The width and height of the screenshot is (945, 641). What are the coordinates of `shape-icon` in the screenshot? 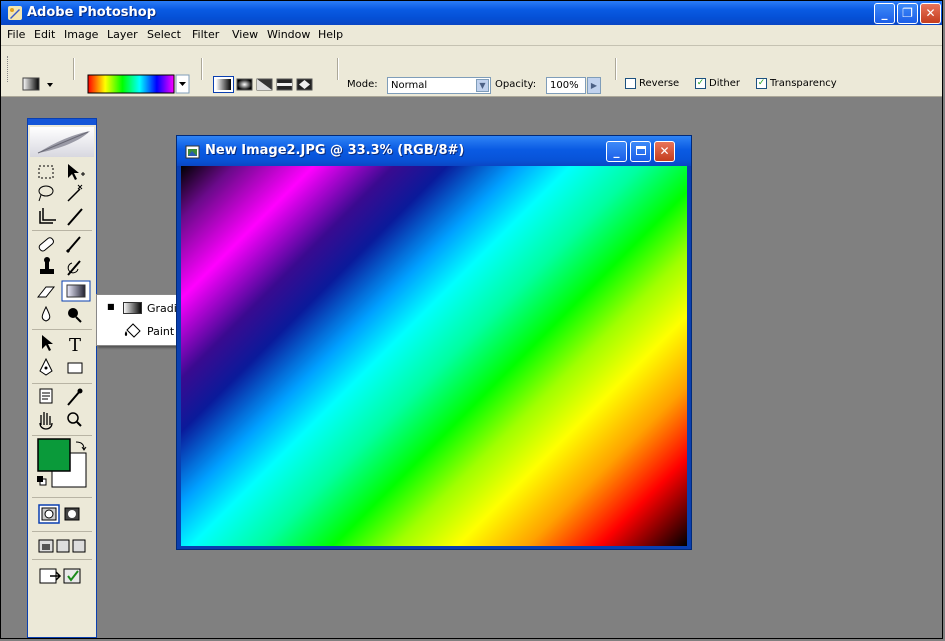 It's located at (75, 368).